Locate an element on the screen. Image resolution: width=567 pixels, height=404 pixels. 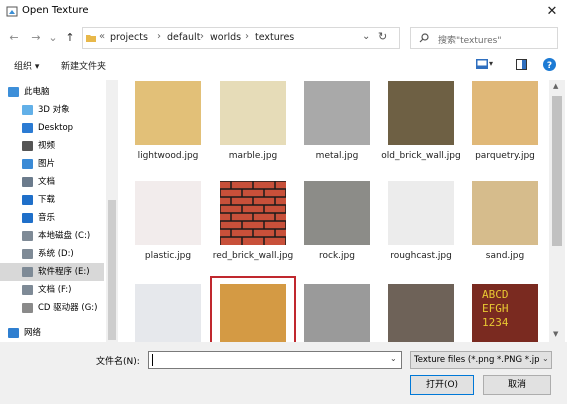
sidebar-item-label: 网络 is located at coordinates (33, 333).